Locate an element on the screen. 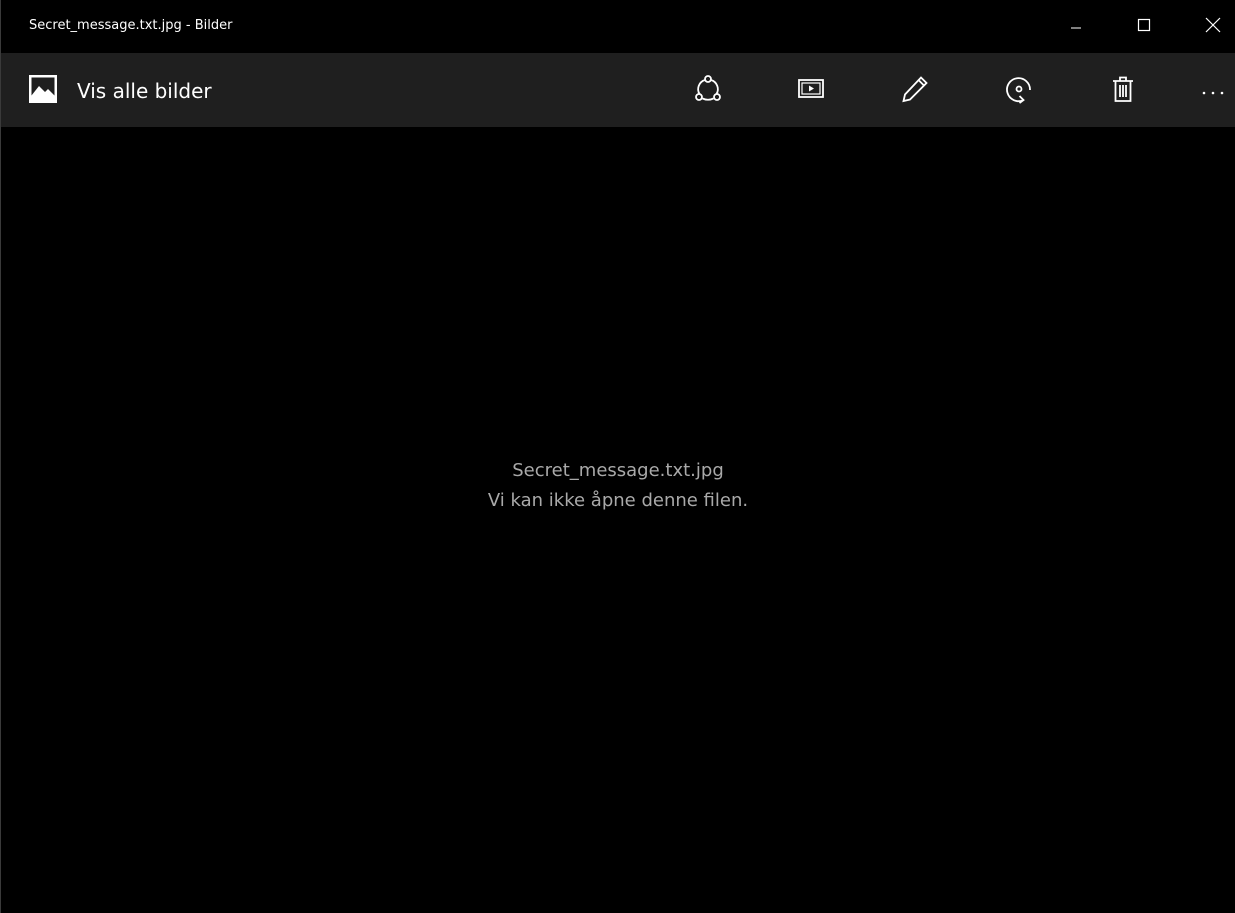 This screenshot has height=913, width=1235. close-icon is located at coordinates (1213, 27).